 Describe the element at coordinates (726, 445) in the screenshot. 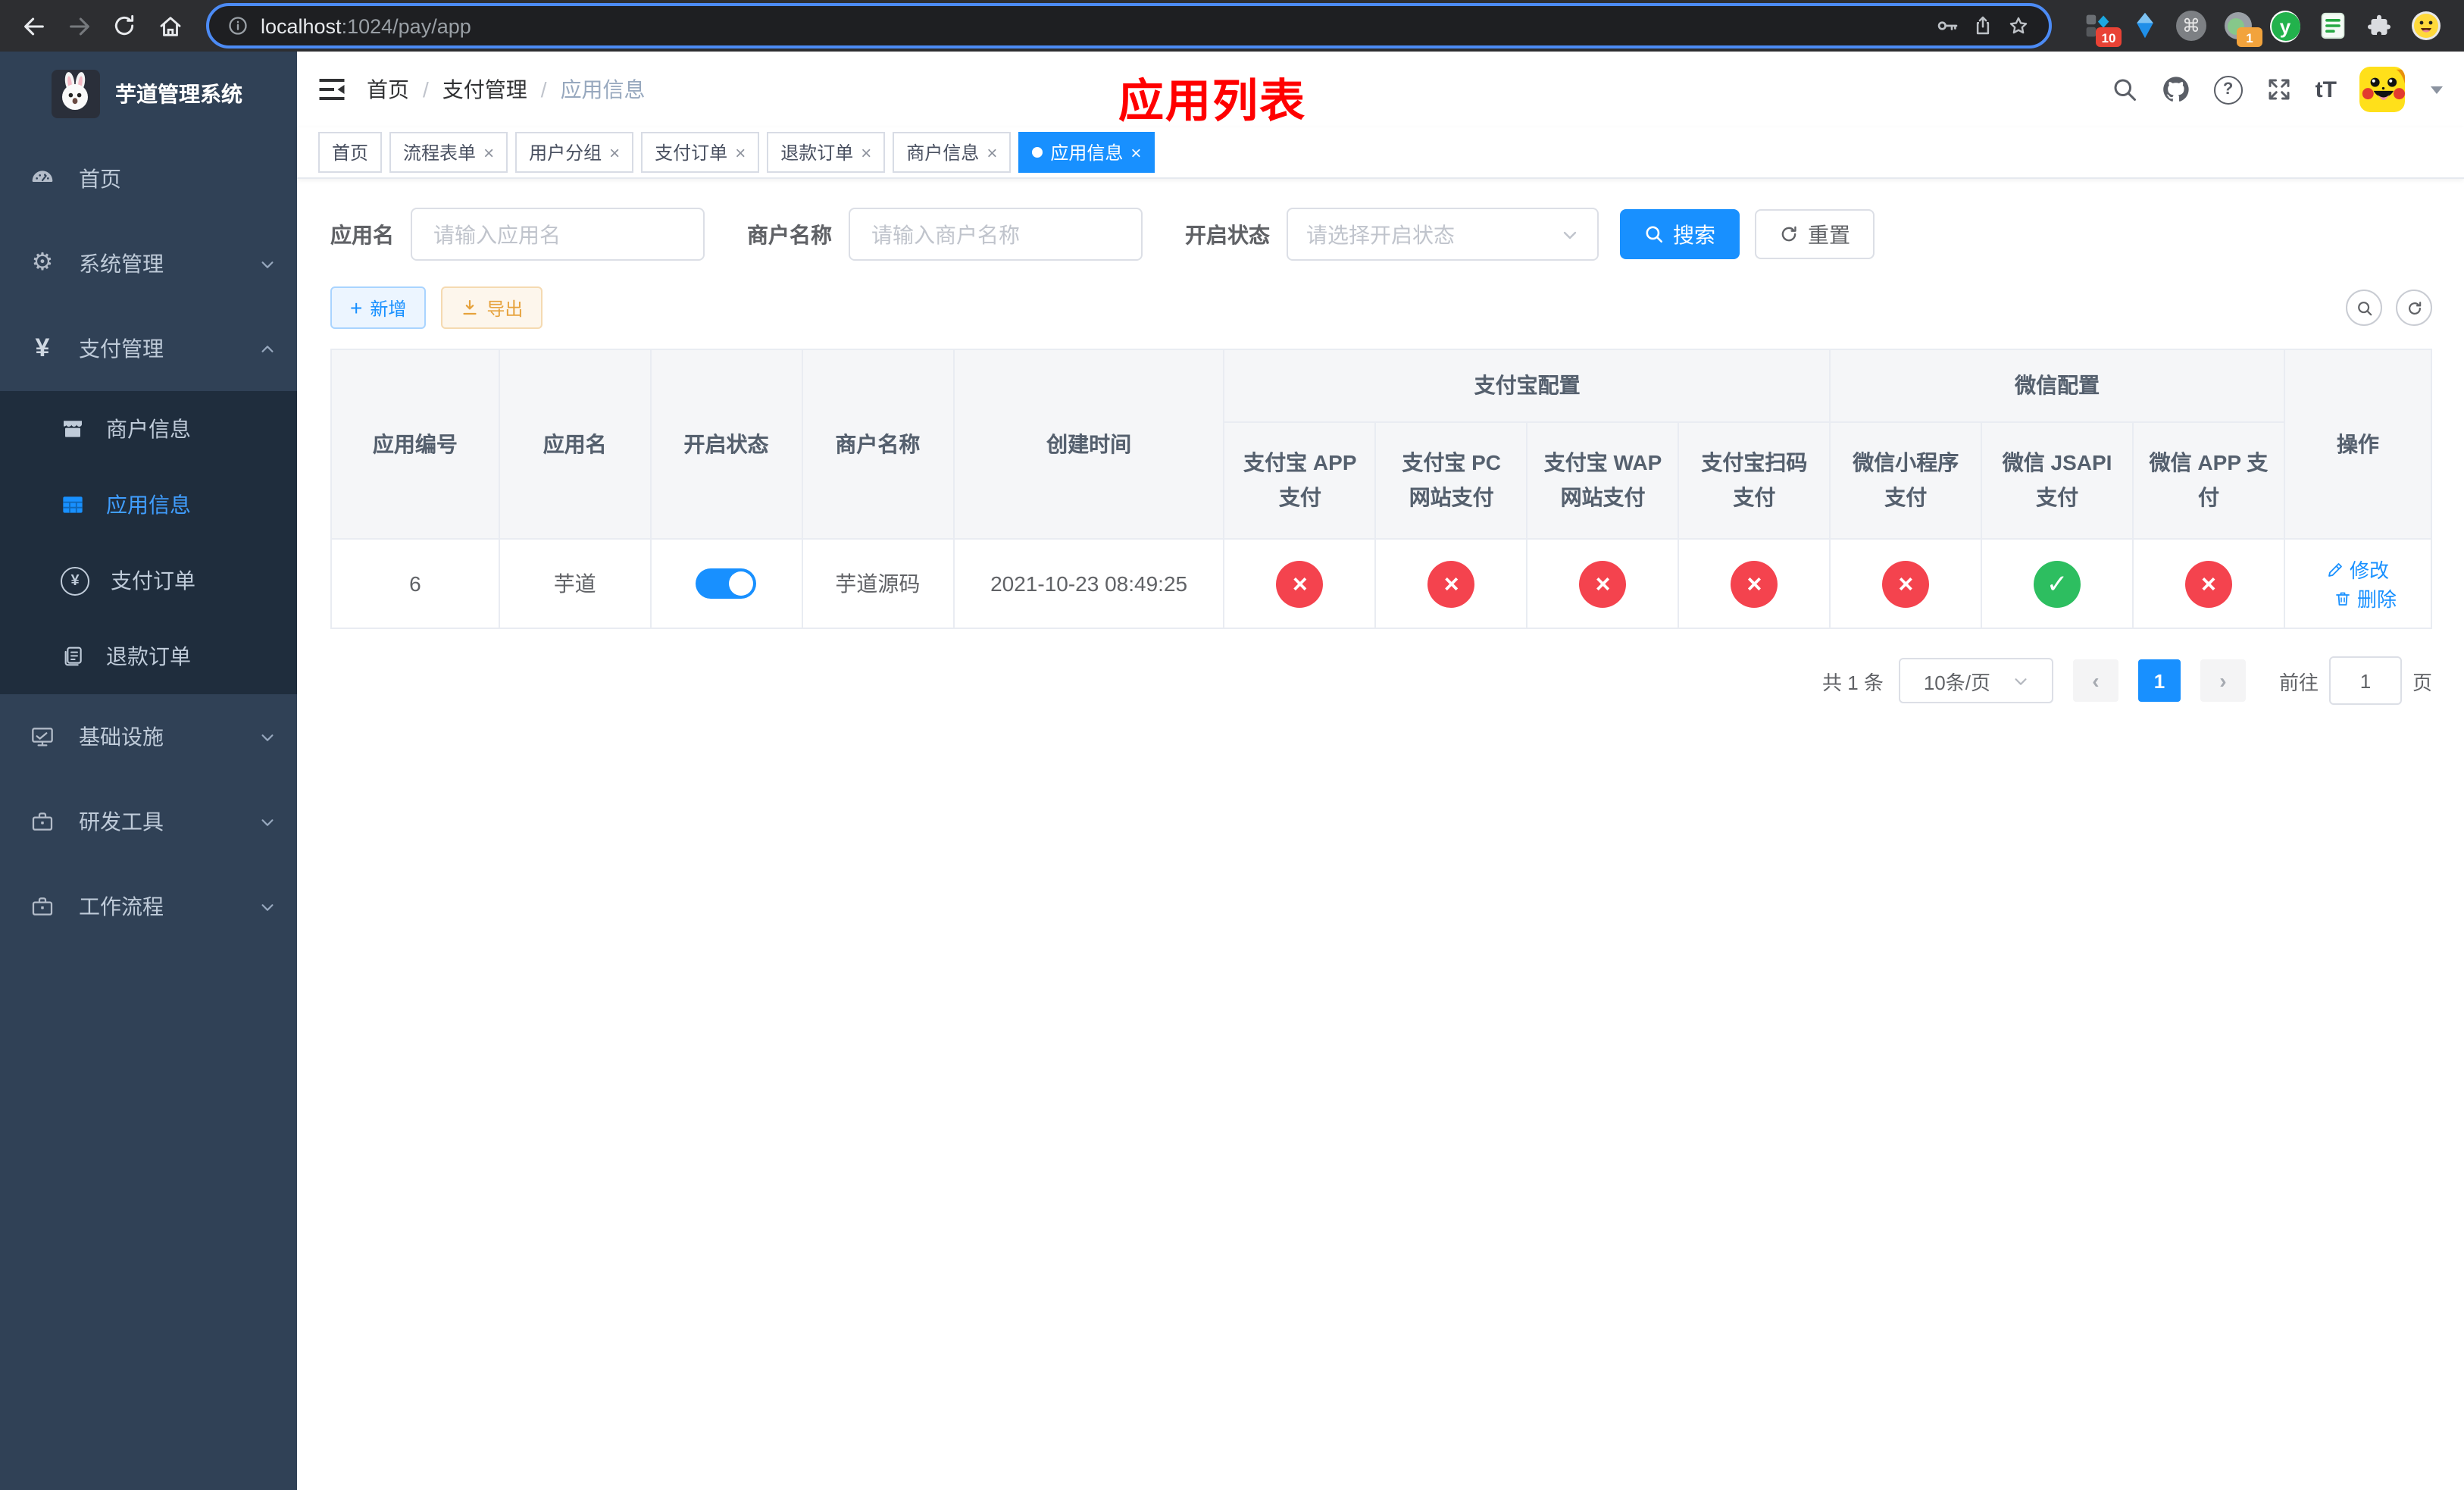

I see `col-header-status: 开启状态` at that location.